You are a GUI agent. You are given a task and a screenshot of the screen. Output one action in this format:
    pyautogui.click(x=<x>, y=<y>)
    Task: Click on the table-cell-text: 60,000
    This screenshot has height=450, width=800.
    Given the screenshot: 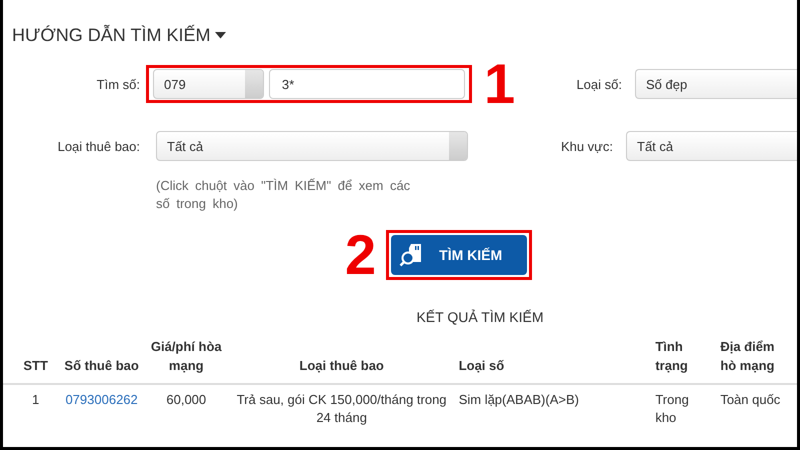 What is the action you would take?
    pyautogui.click(x=186, y=400)
    